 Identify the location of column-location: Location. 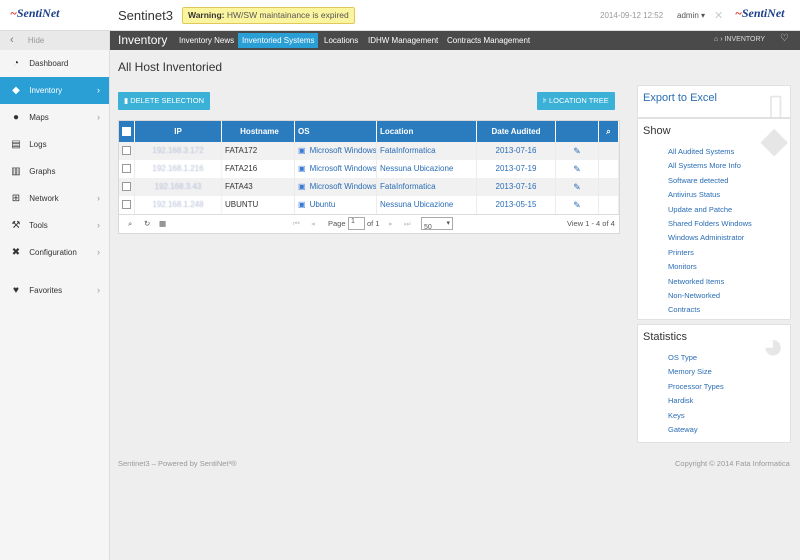
(427, 131).